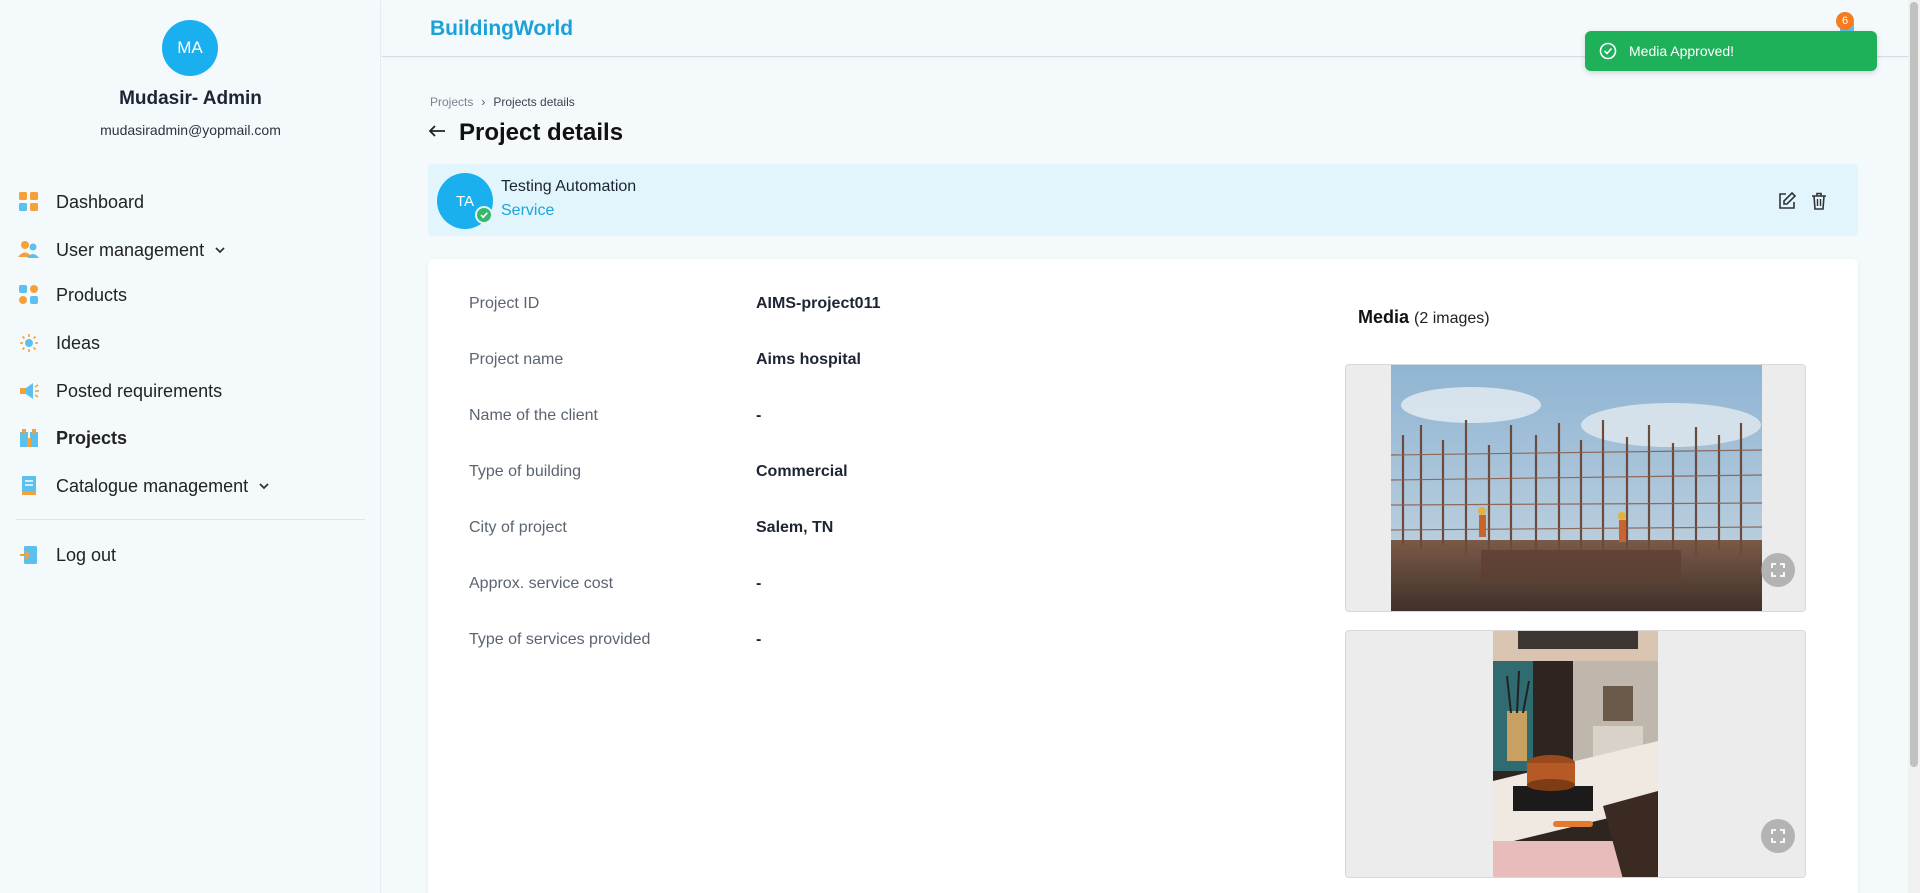 The height and width of the screenshot is (893, 1920). What do you see at coordinates (533, 415) in the screenshot?
I see `field-label: Name of the client` at bounding box center [533, 415].